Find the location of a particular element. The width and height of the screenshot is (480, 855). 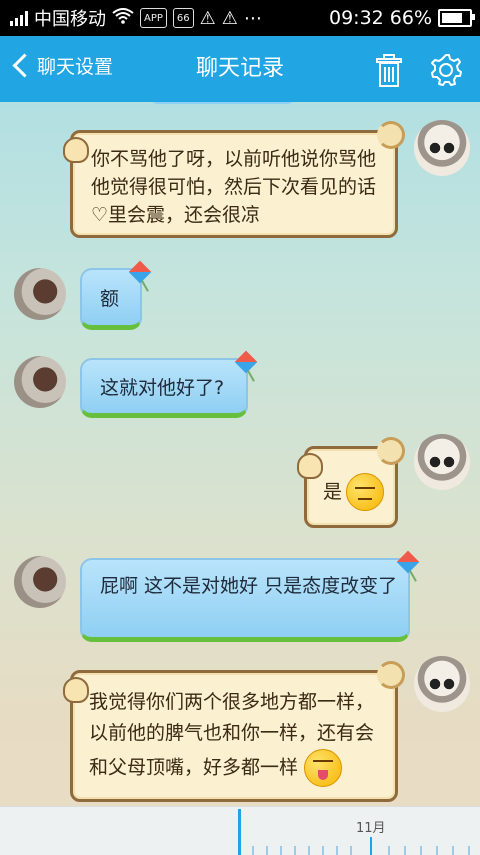

delete-button is located at coordinates (389, 71).